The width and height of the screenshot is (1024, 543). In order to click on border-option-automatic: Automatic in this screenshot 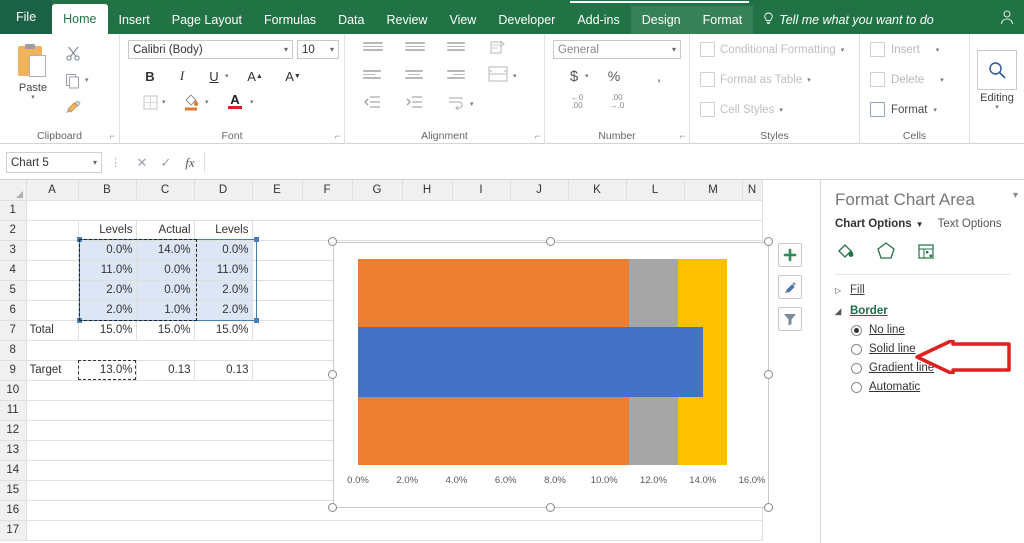, I will do `click(930, 387)`.